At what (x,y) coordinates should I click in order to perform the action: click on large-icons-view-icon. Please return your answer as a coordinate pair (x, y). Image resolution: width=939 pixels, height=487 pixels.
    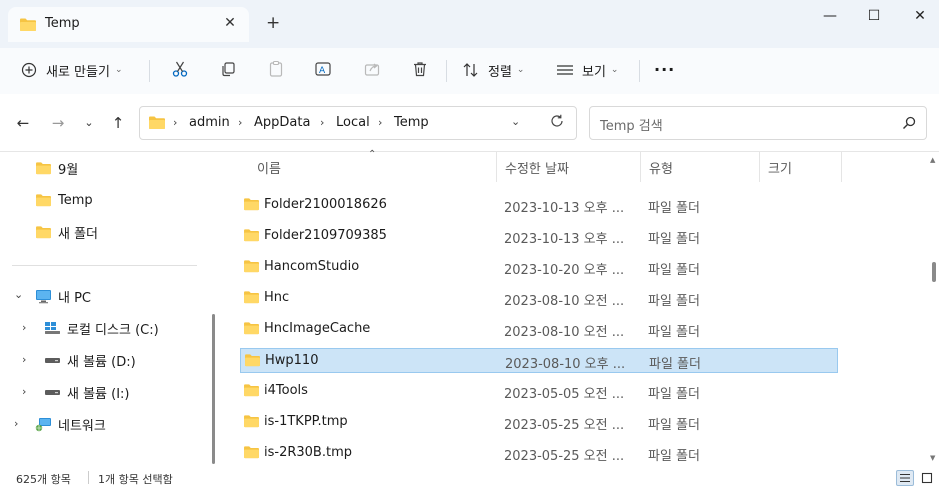
    Looking at the image, I should click on (927, 478).